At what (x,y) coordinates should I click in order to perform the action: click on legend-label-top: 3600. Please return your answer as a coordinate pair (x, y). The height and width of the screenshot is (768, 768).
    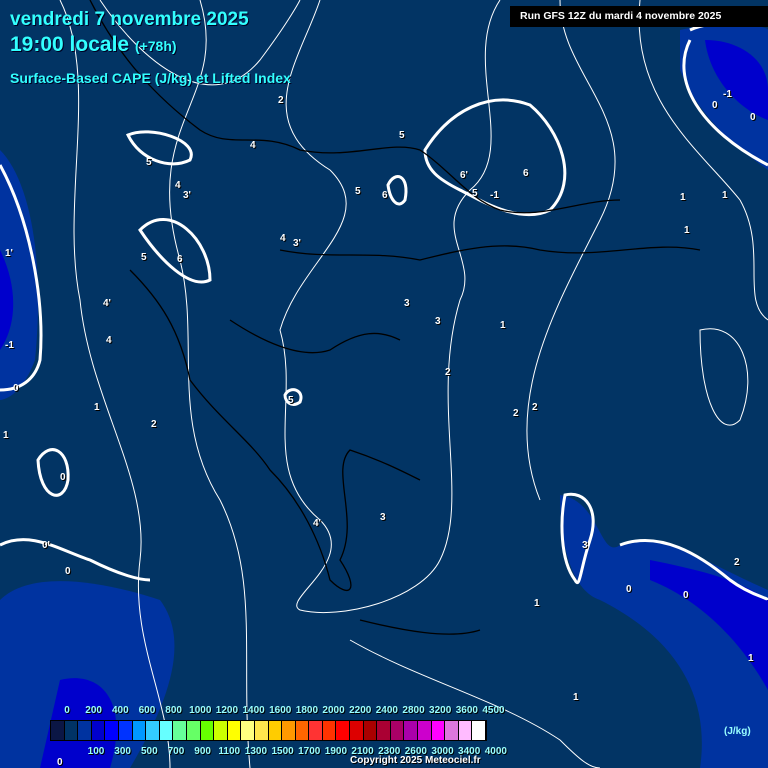
    Looking at the image, I should click on (466, 710).